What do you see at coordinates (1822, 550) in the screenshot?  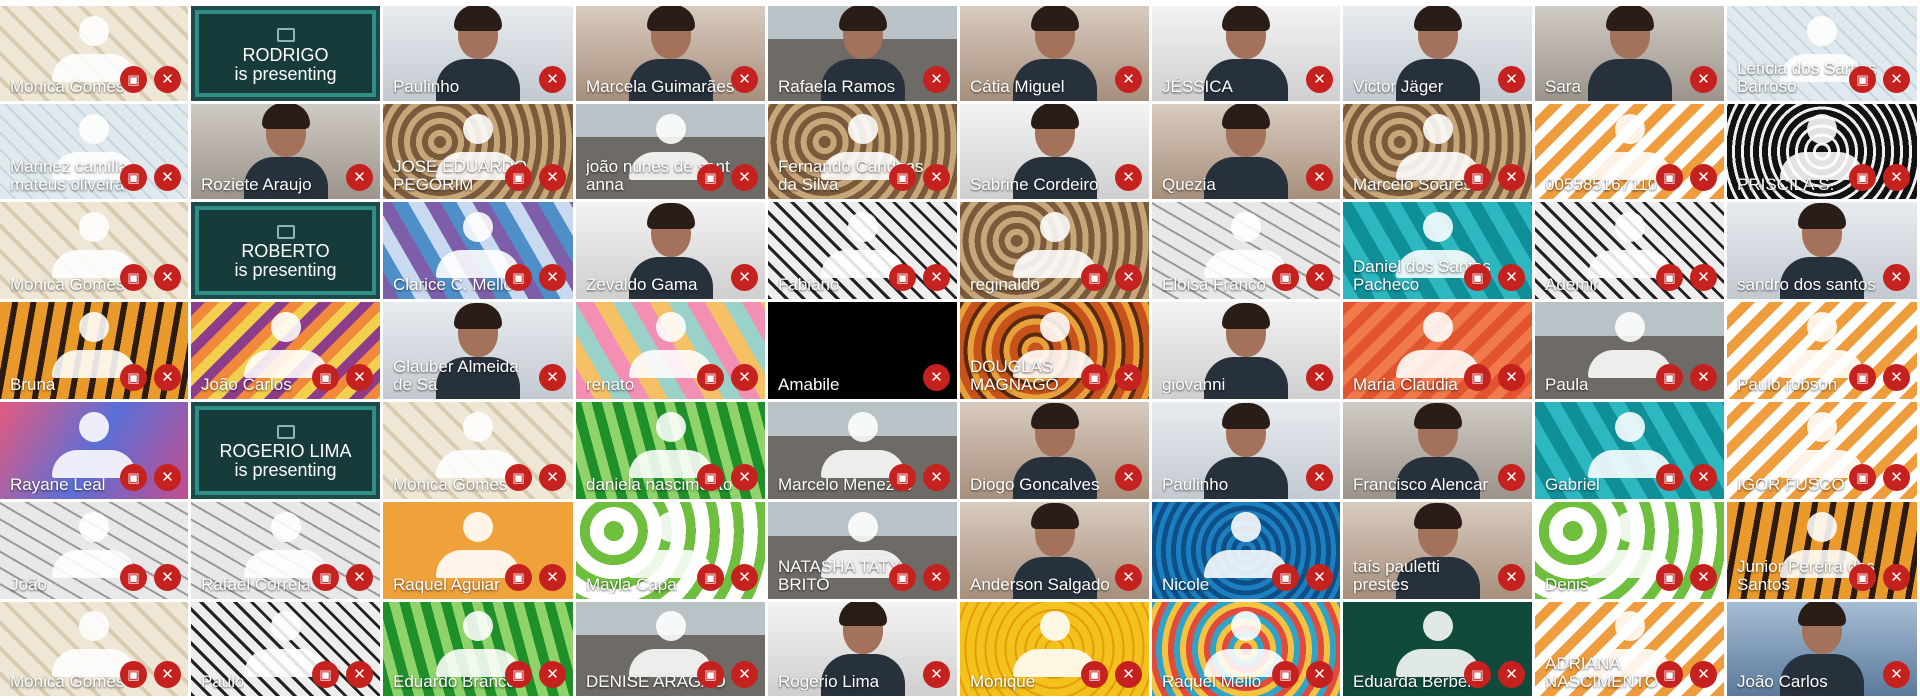 I see `participant-tile: Junior Pereira dos Santos▣✕` at bounding box center [1822, 550].